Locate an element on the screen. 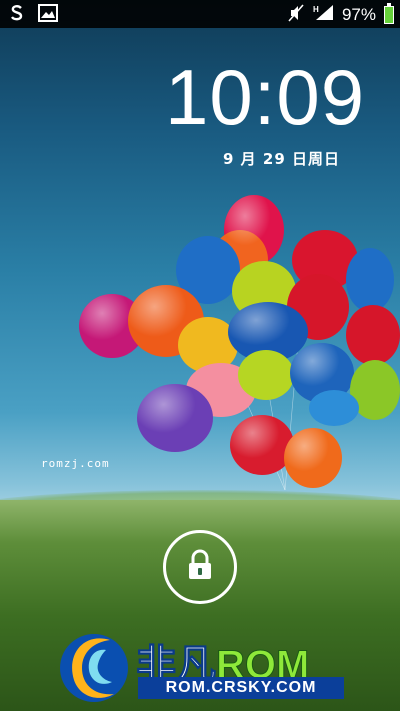 This screenshot has width=400, height=711. unlock-ring is located at coordinates (200, 567).